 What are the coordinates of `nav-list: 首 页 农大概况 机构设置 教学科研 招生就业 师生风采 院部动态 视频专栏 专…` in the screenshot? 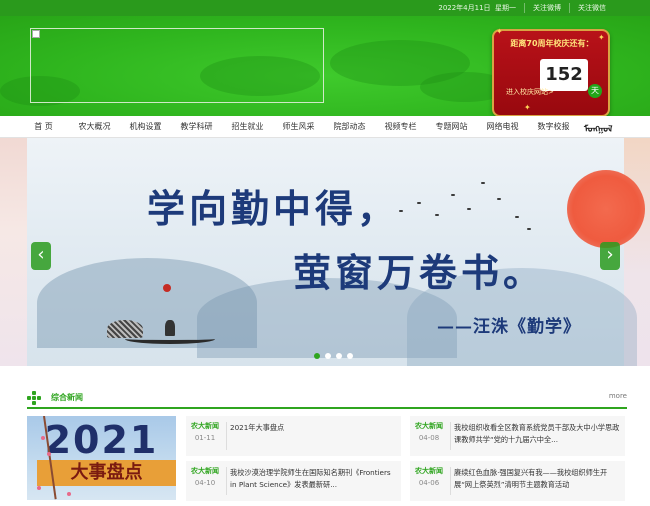 It's located at (298, 127).